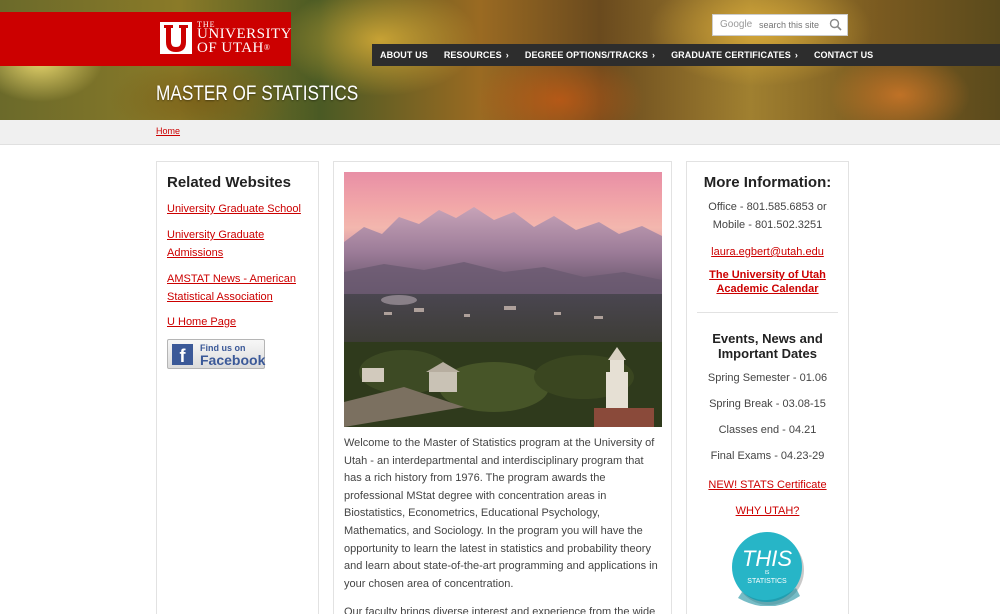 The image size is (1000, 614). What do you see at coordinates (182, 355) in the screenshot?
I see `facebook-icon: f` at bounding box center [182, 355].